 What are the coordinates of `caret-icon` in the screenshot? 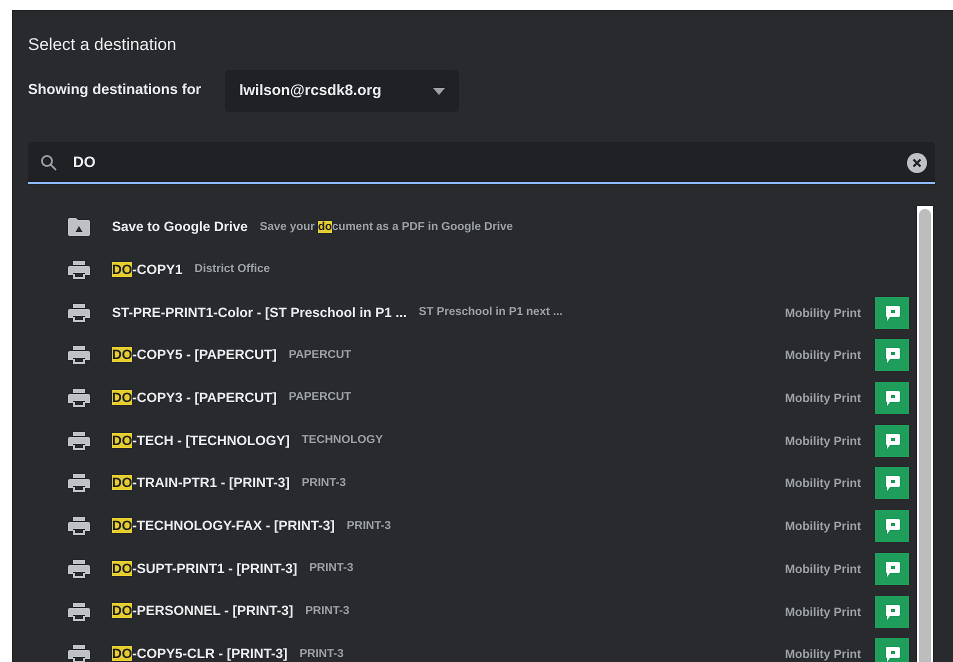 It's located at (439, 91).